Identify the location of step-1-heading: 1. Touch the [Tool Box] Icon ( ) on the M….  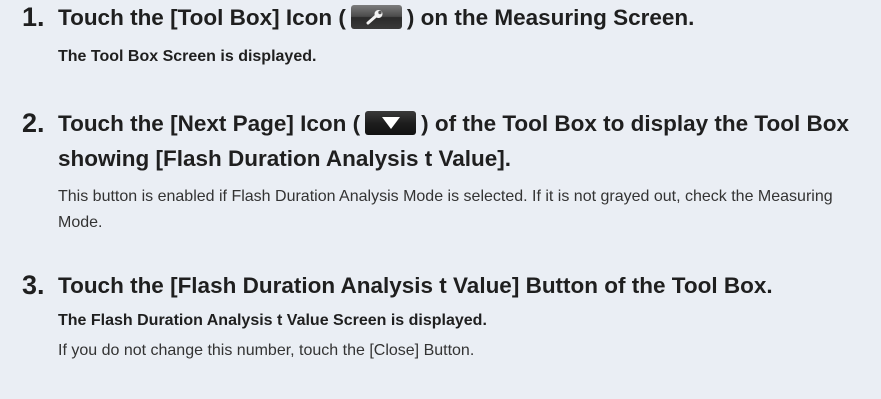
(440, 19).